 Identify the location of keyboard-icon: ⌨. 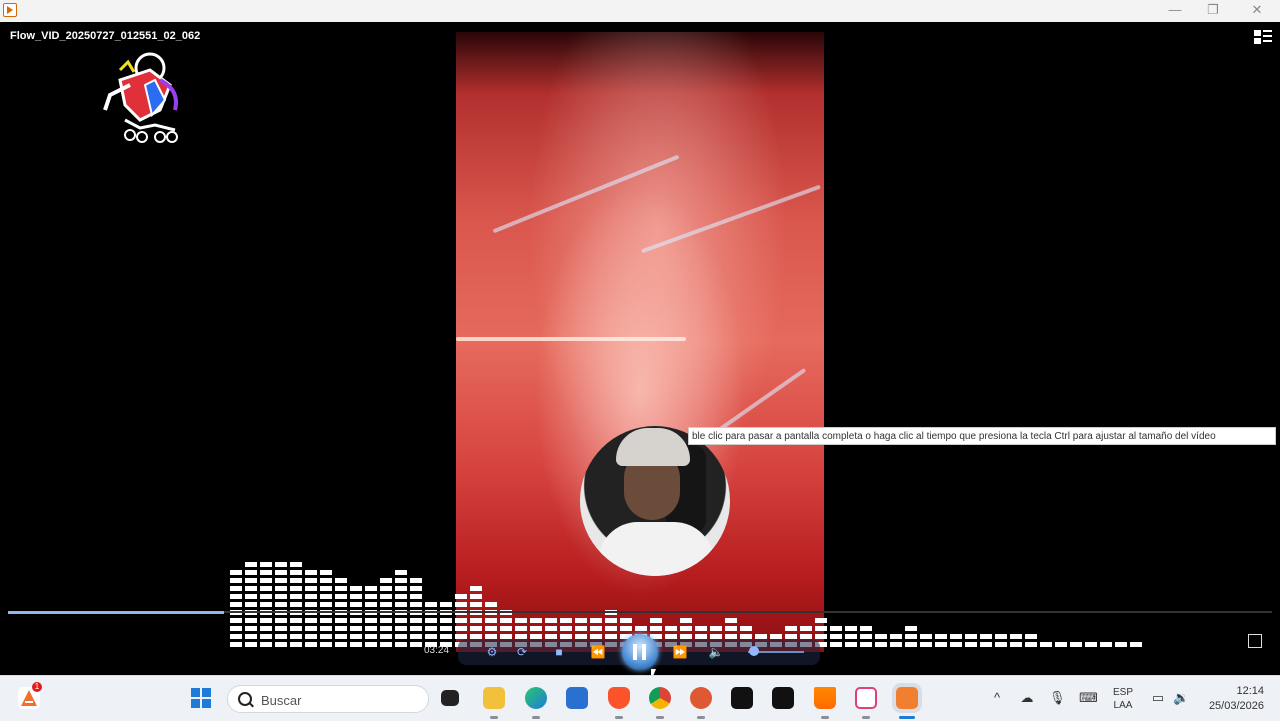
(1088, 698).